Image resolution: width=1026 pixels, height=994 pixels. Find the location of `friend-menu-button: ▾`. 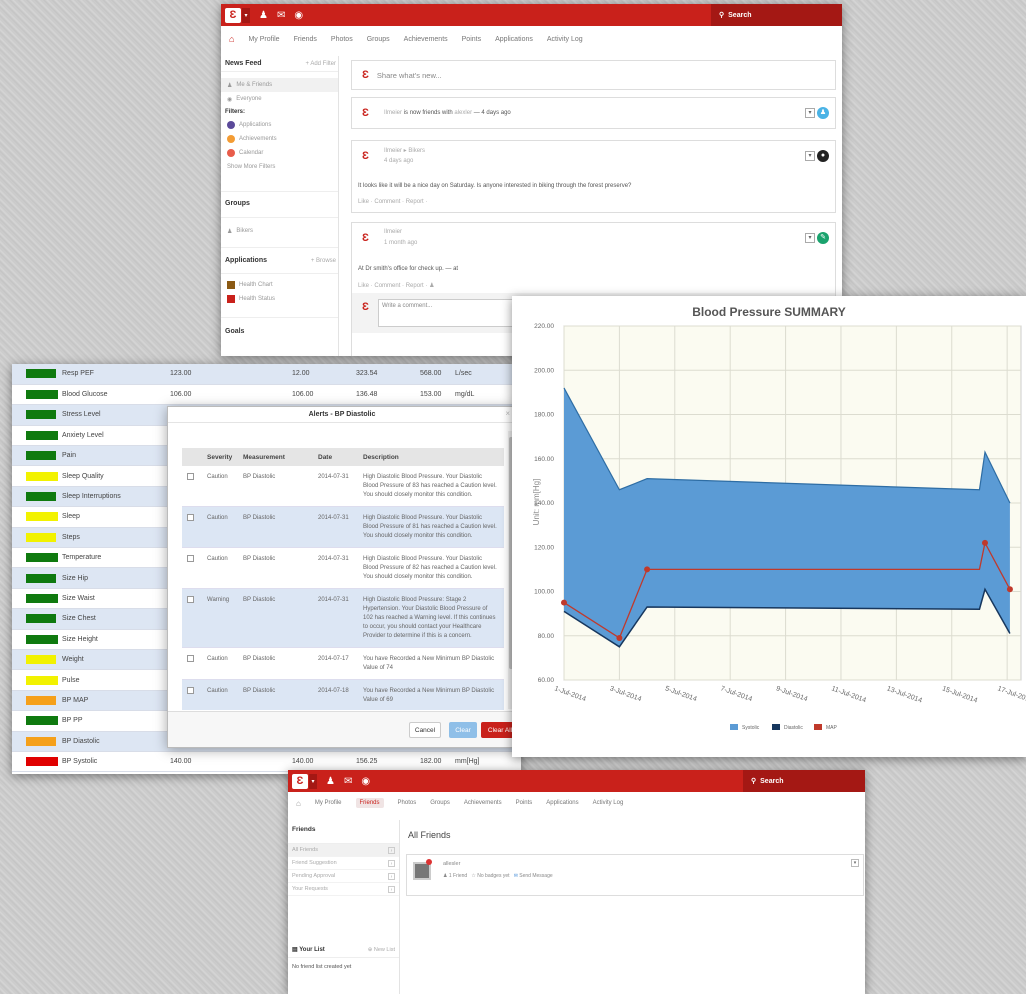

friend-menu-button: ▾ is located at coordinates (855, 863).